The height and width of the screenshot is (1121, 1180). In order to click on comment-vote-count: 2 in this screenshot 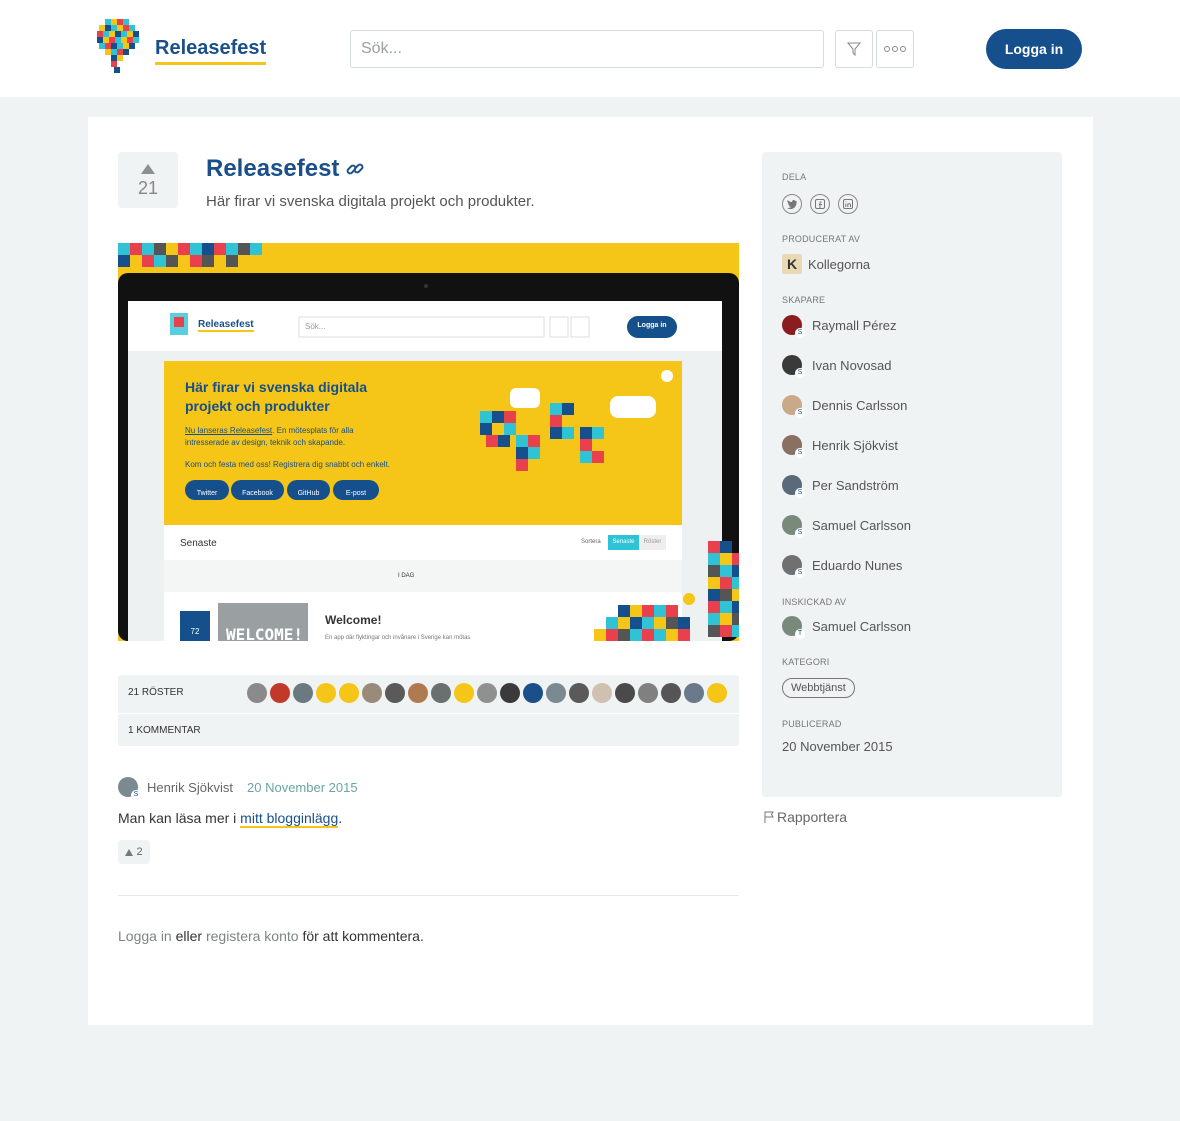, I will do `click(139, 852)`.